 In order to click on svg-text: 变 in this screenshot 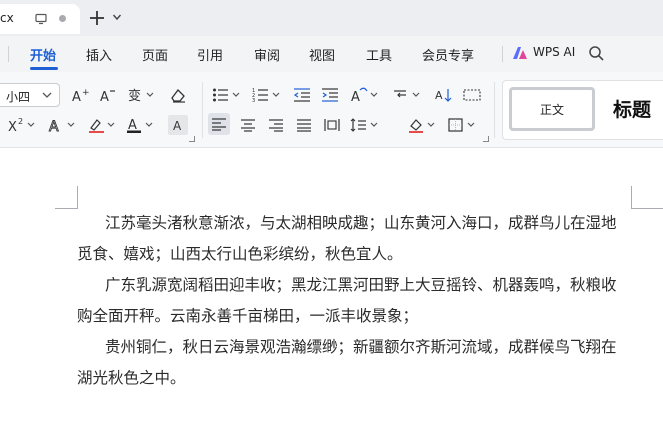, I will do `click(134, 95)`.